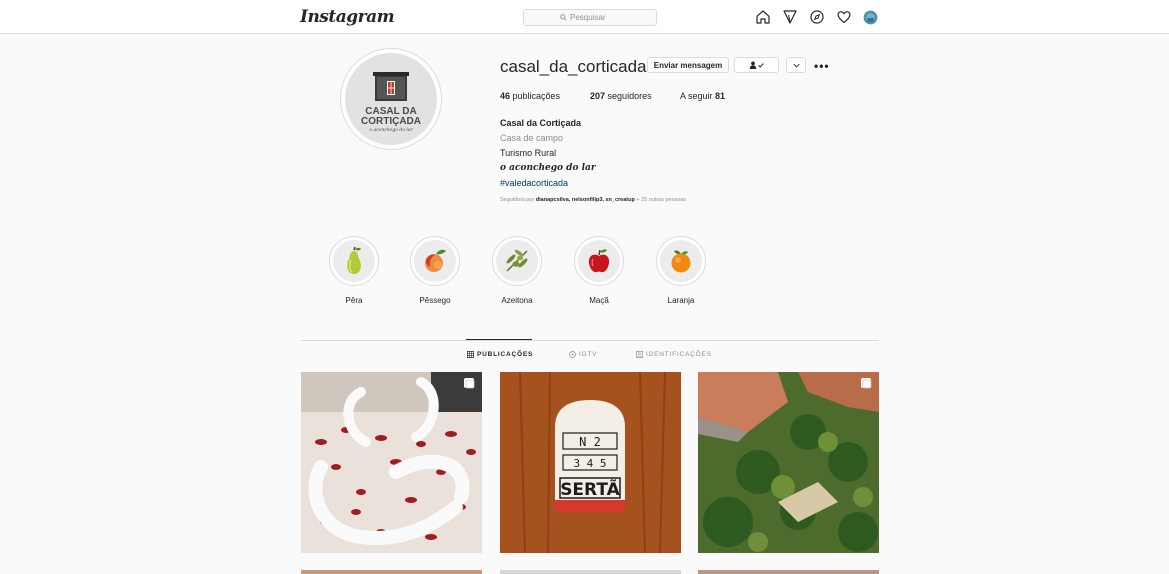 The height and width of the screenshot is (574, 1169). Describe the element at coordinates (499, 339) in the screenshot. I see `active-tab-indicator` at that location.